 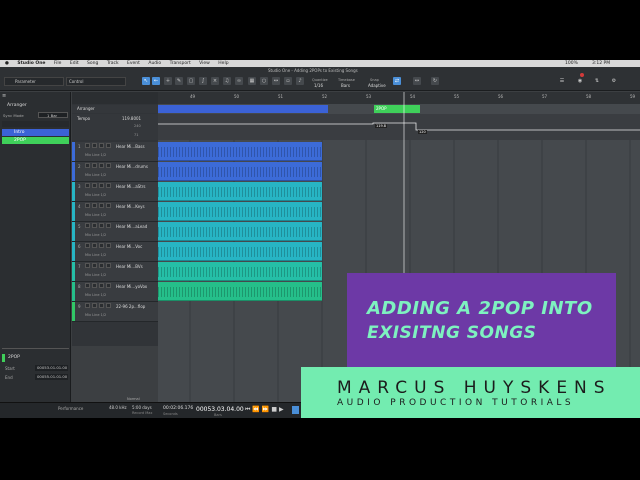 I want to click on range-tool-icon: ←, so click(x=156, y=81).